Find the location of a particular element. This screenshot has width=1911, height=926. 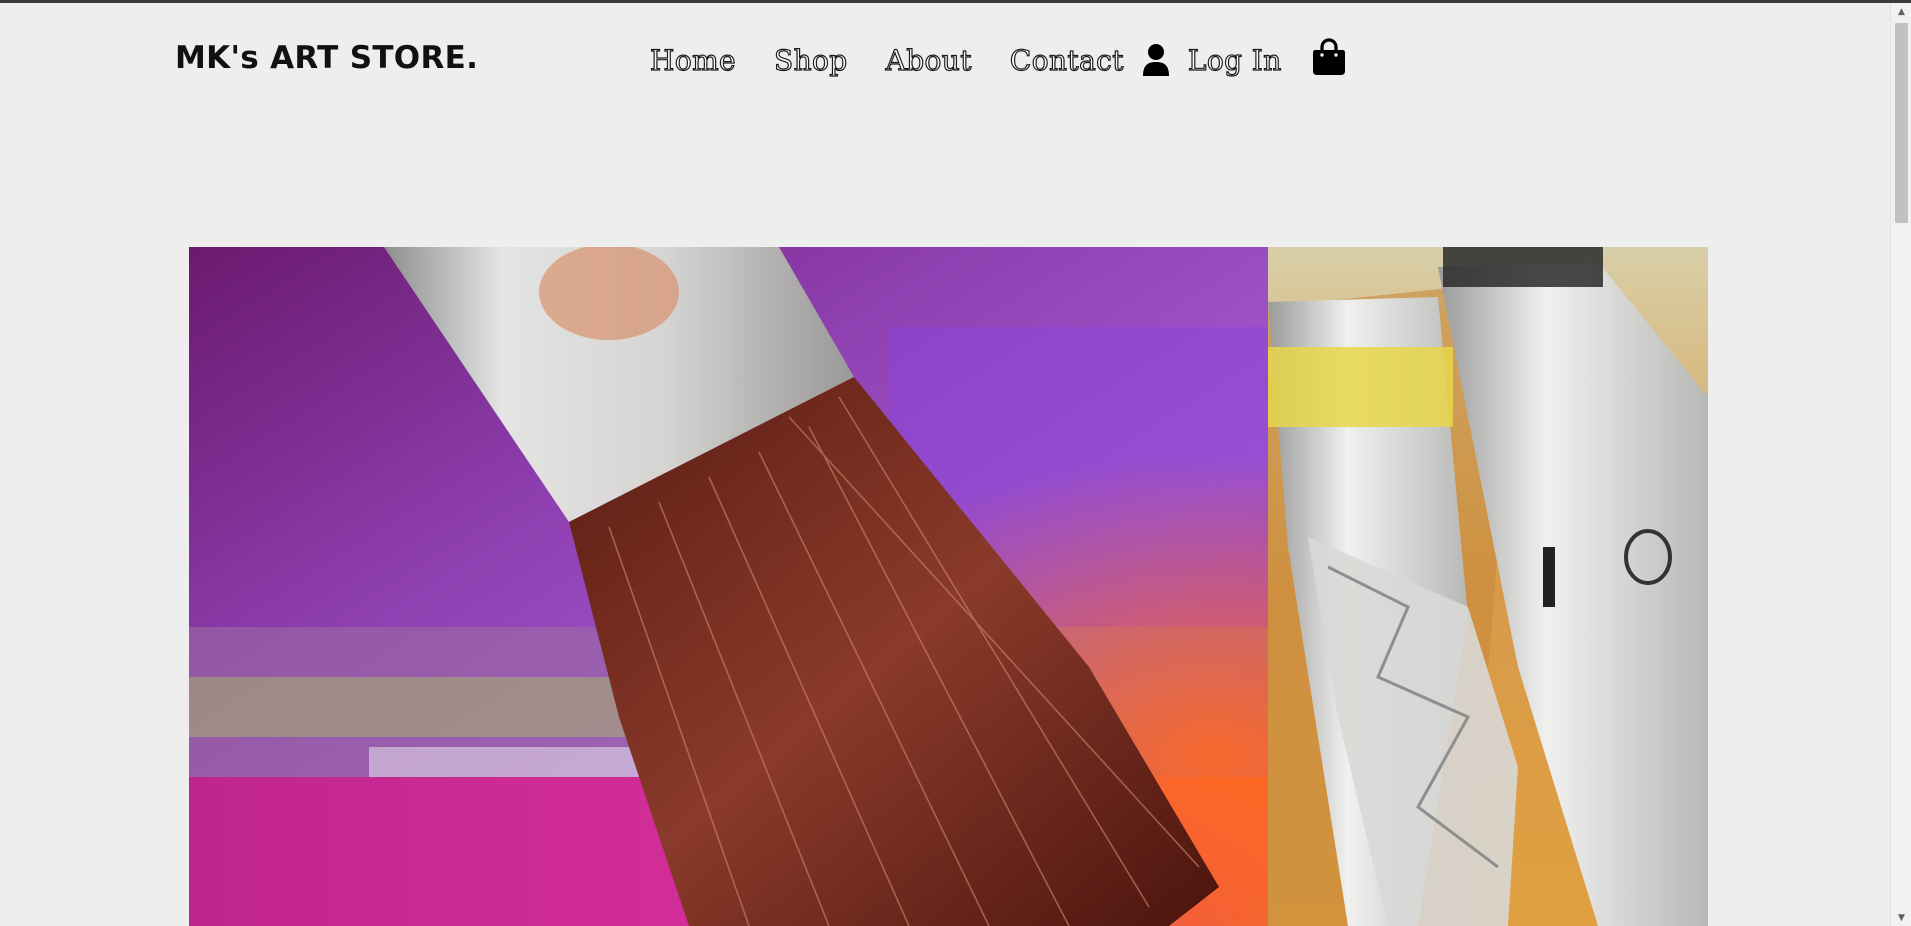

brand-logo: MK's ART STORE. is located at coordinates (326, 58).